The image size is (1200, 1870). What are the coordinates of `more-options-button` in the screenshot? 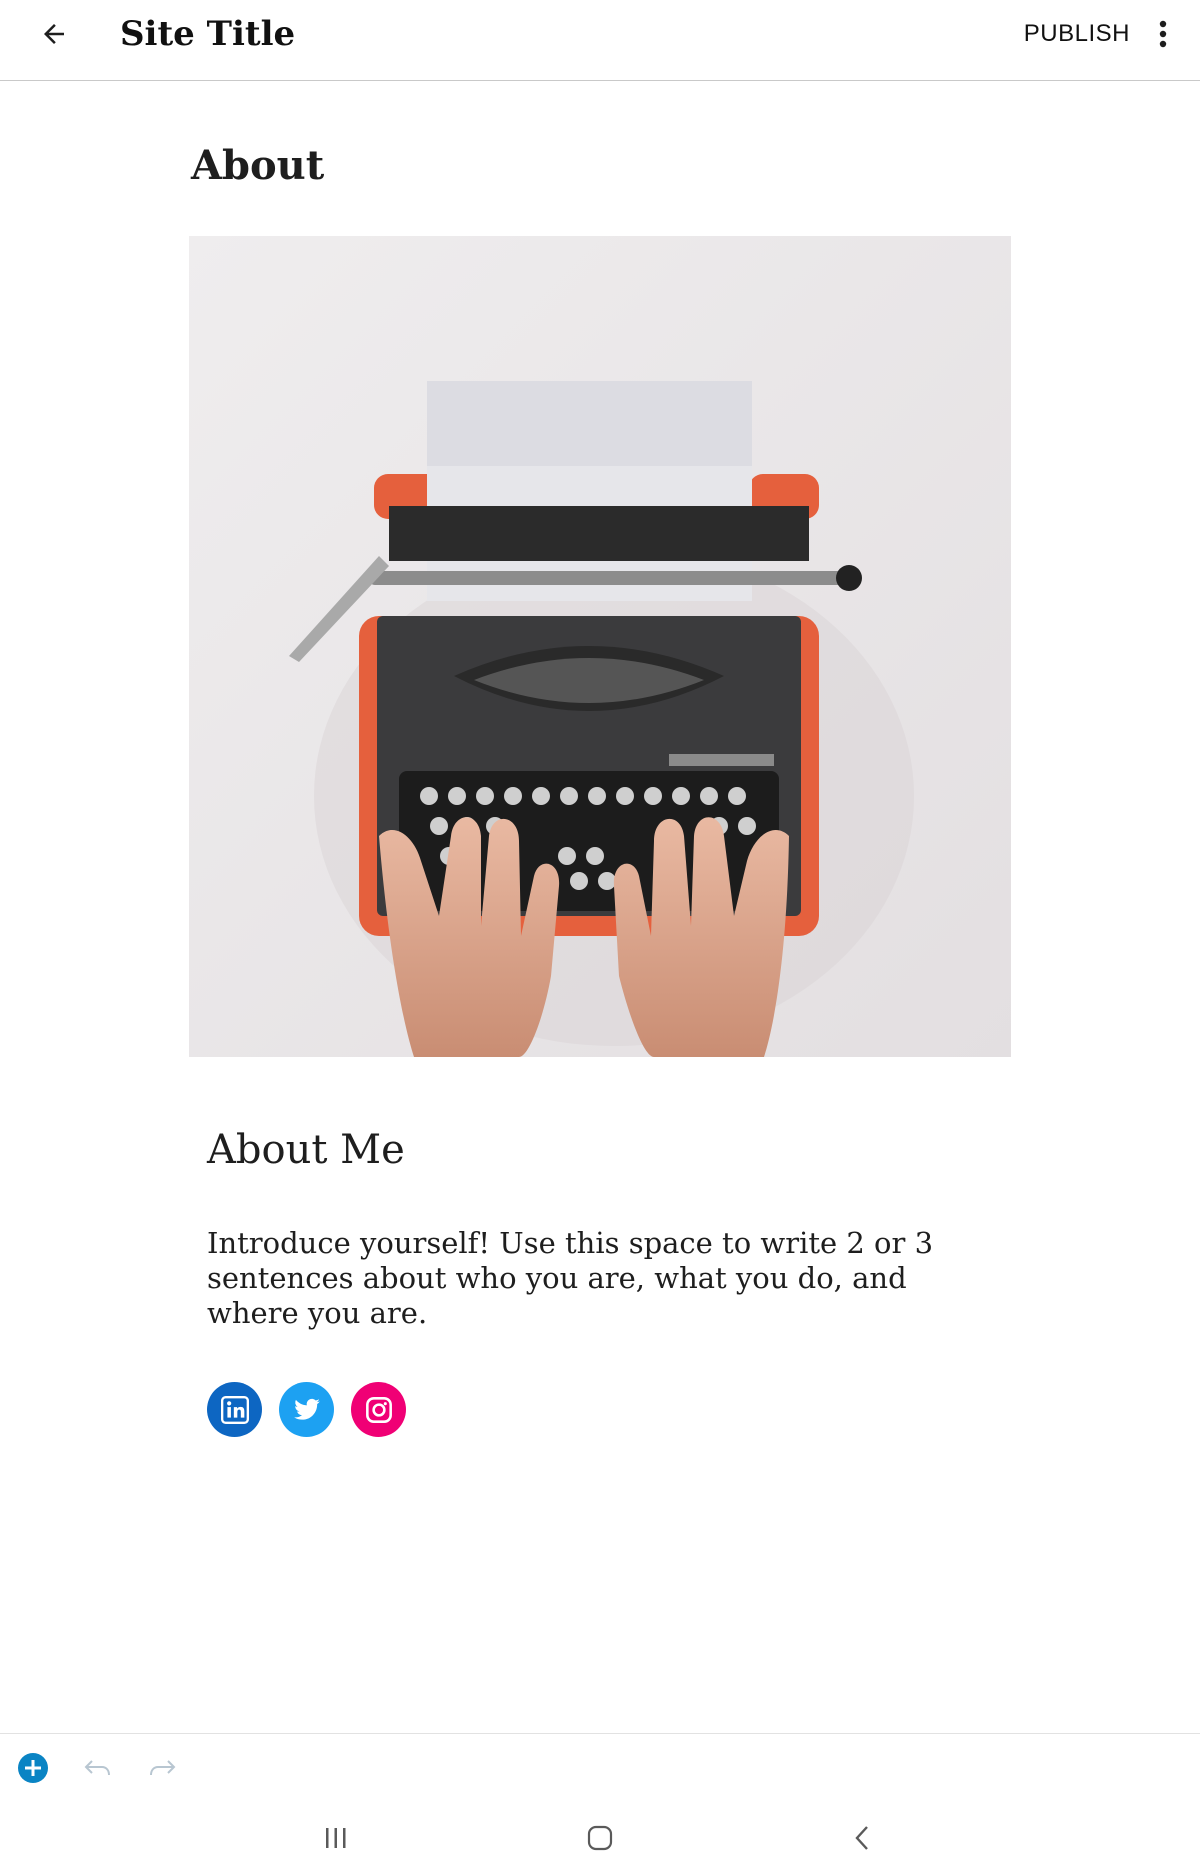 It's located at (1163, 34).